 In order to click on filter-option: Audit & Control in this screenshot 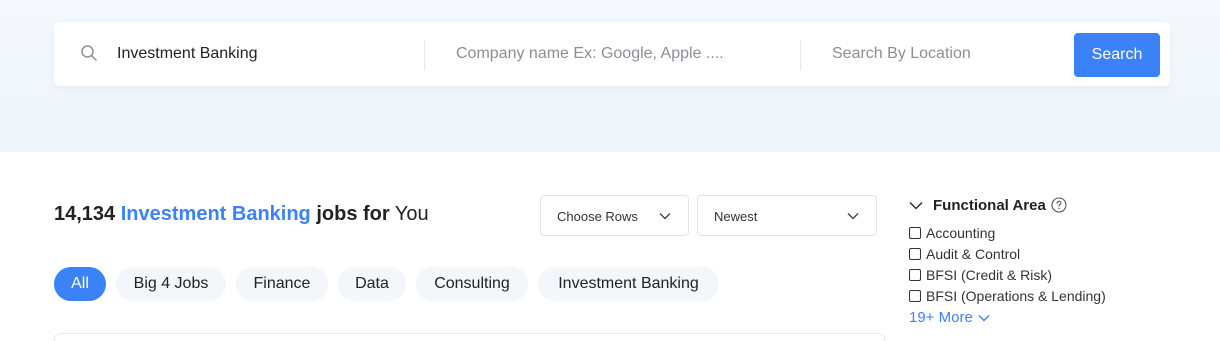, I will do `click(964, 254)`.